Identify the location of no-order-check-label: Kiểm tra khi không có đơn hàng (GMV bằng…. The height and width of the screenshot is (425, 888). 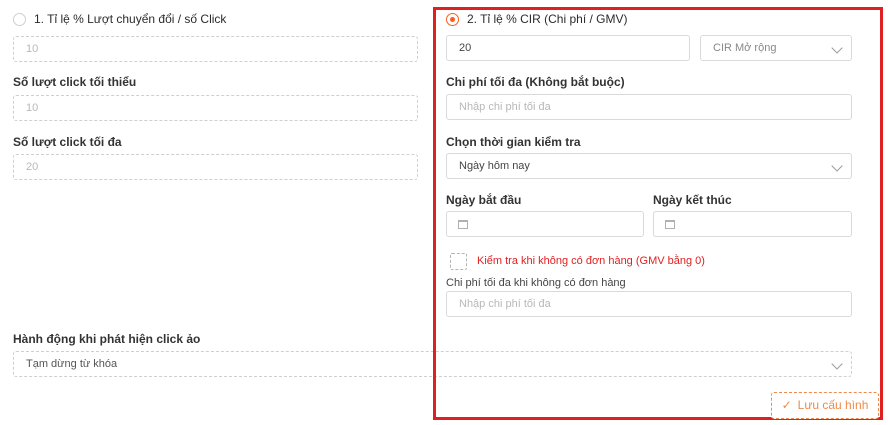
(591, 261).